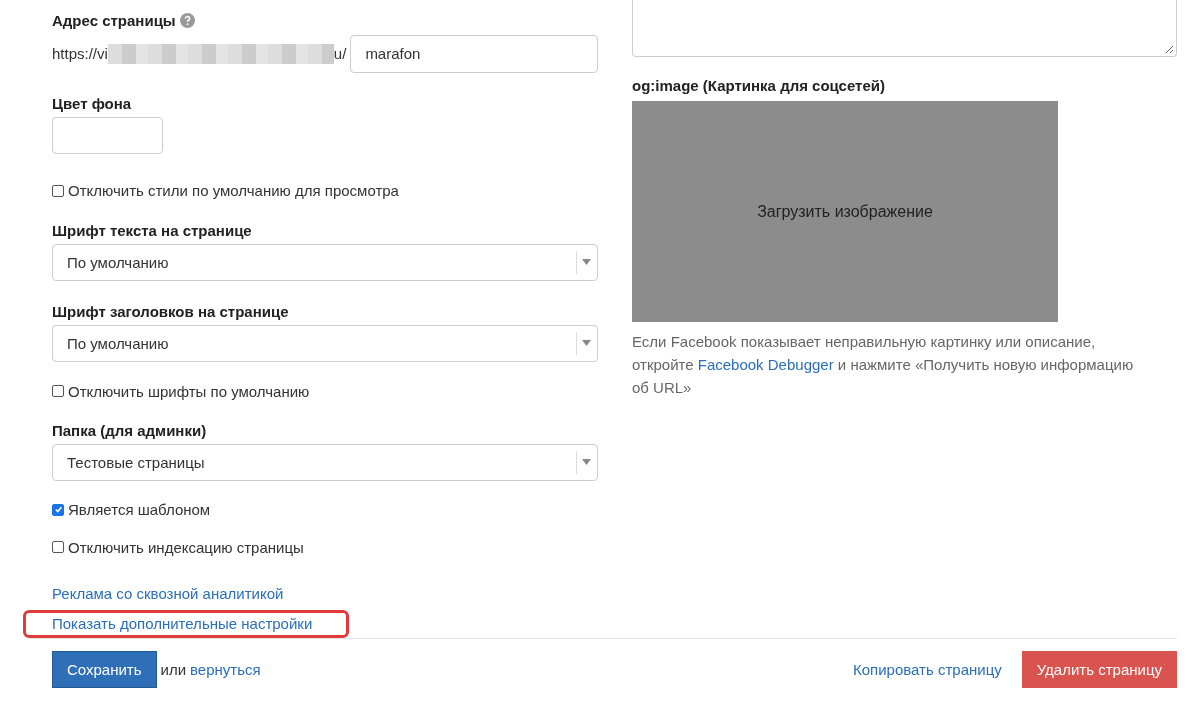 The height and width of the screenshot is (709, 1199). What do you see at coordinates (168, 594) in the screenshot?
I see `settings-link: Реклама со сквозной аналитикой` at bounding box center [168, 594].